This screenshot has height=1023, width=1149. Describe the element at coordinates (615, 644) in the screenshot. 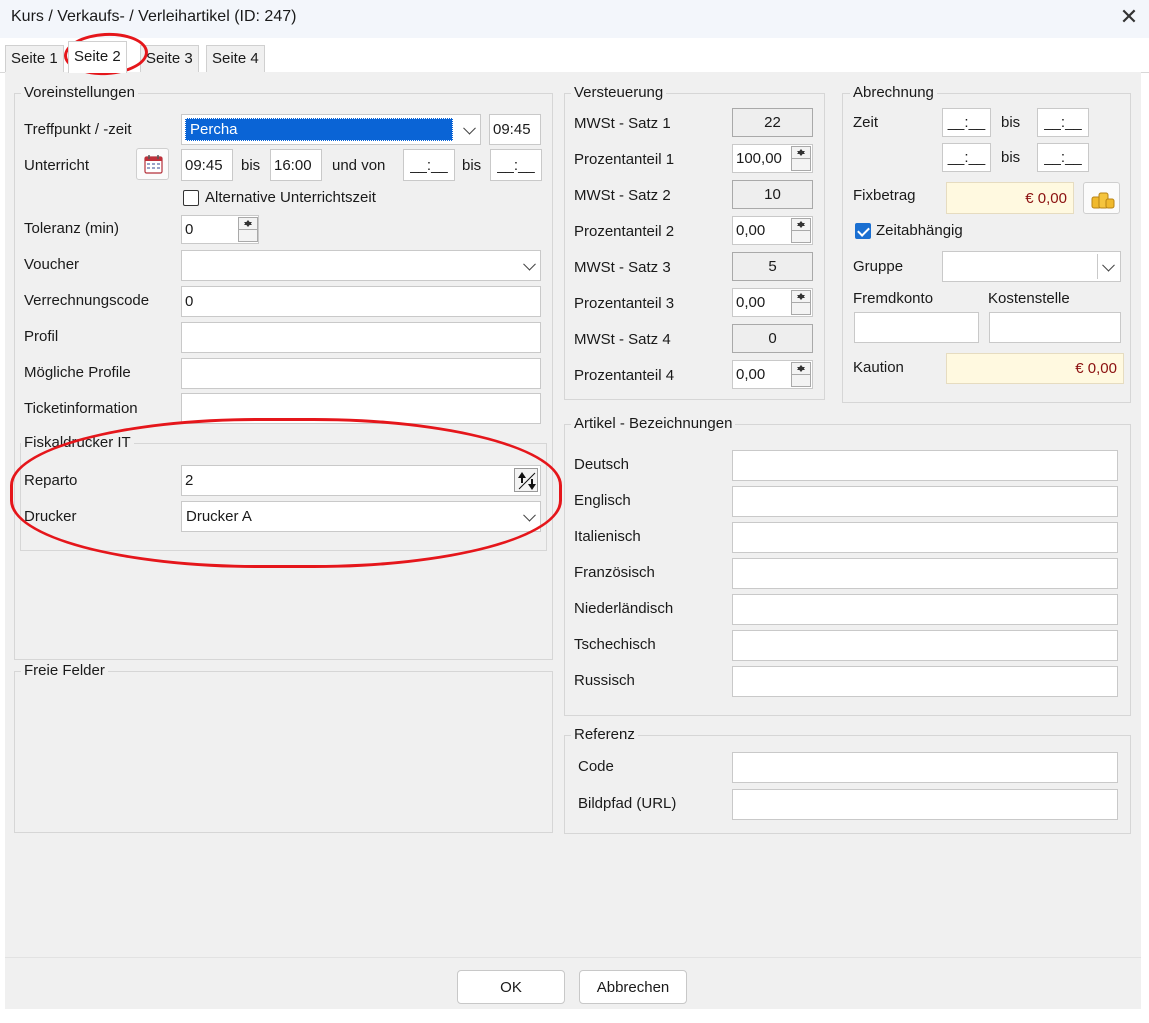

I see `label-tschechisch: Tschechisch` at that location.